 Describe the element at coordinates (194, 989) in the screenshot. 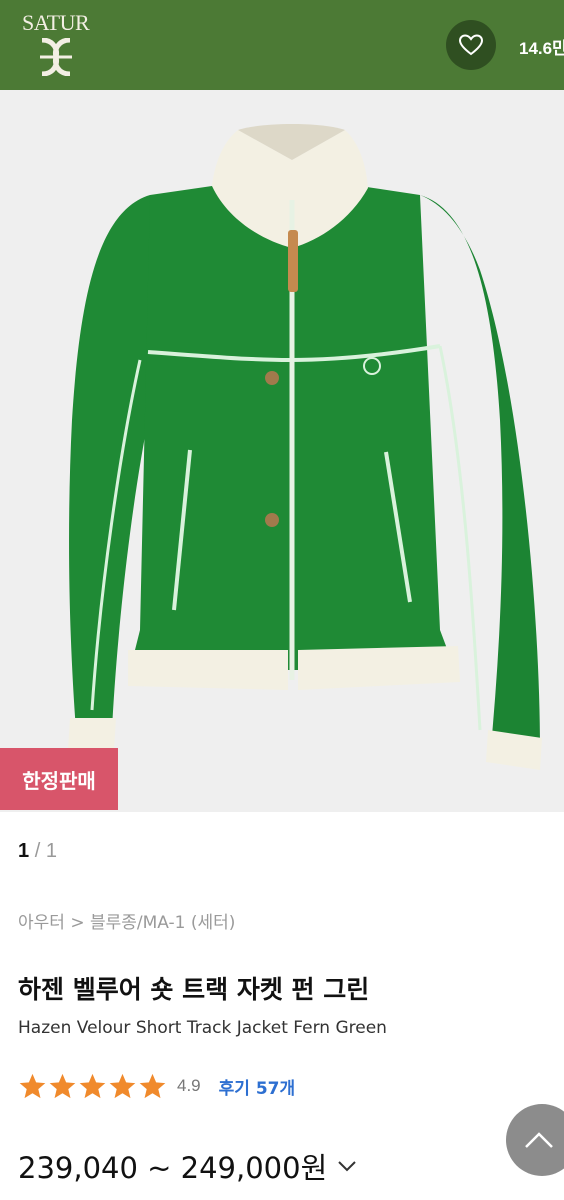

I see `product-title-korean: 하젠 벨루어 숏 트랙 자켓 펀 그린` at that location.